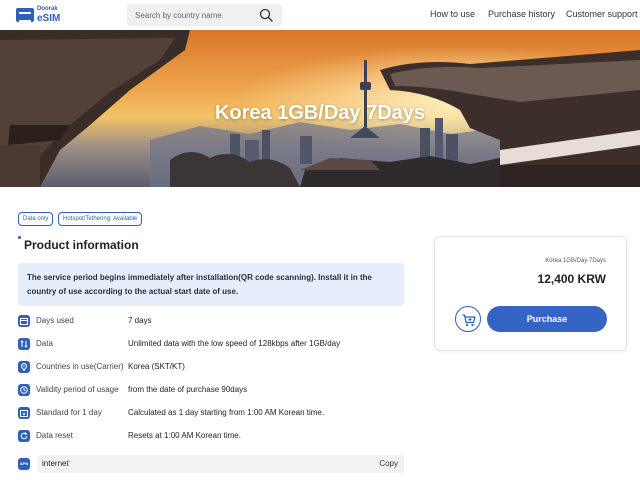 Image resolution: width=640 pixels, height=480 pixels. I want to click on info-label: Countries in use(Carrier), so click(80, 366).